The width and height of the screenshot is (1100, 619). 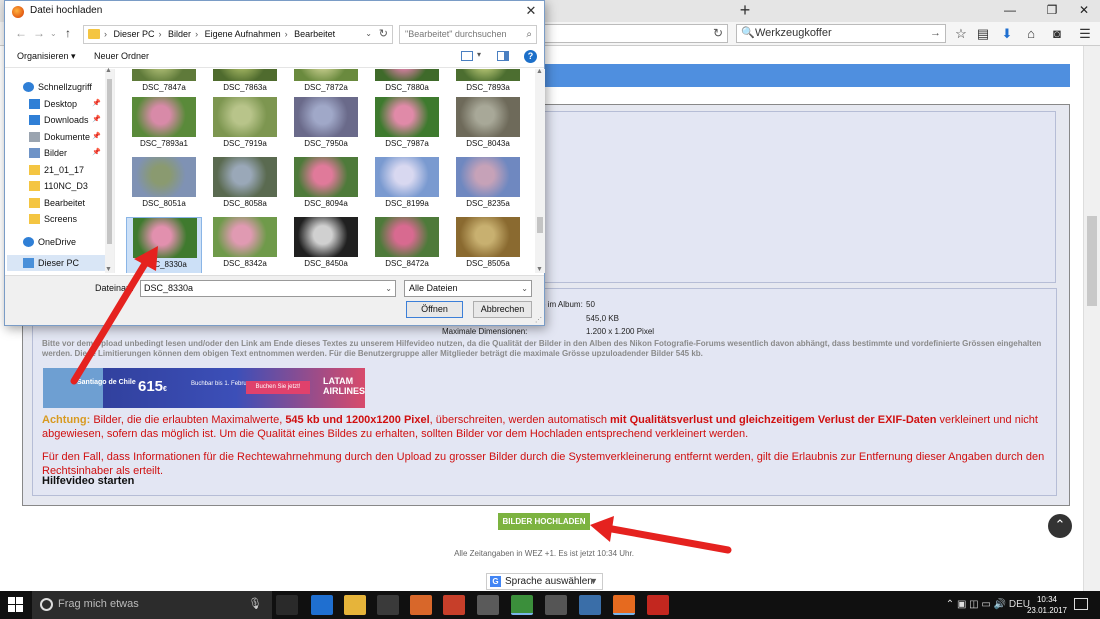 What do you see at coordinates (243, 34) in the screenshot?
I see `breadcrumb-item: Eigene Aufnahmen` at bounding box center [243, 34].